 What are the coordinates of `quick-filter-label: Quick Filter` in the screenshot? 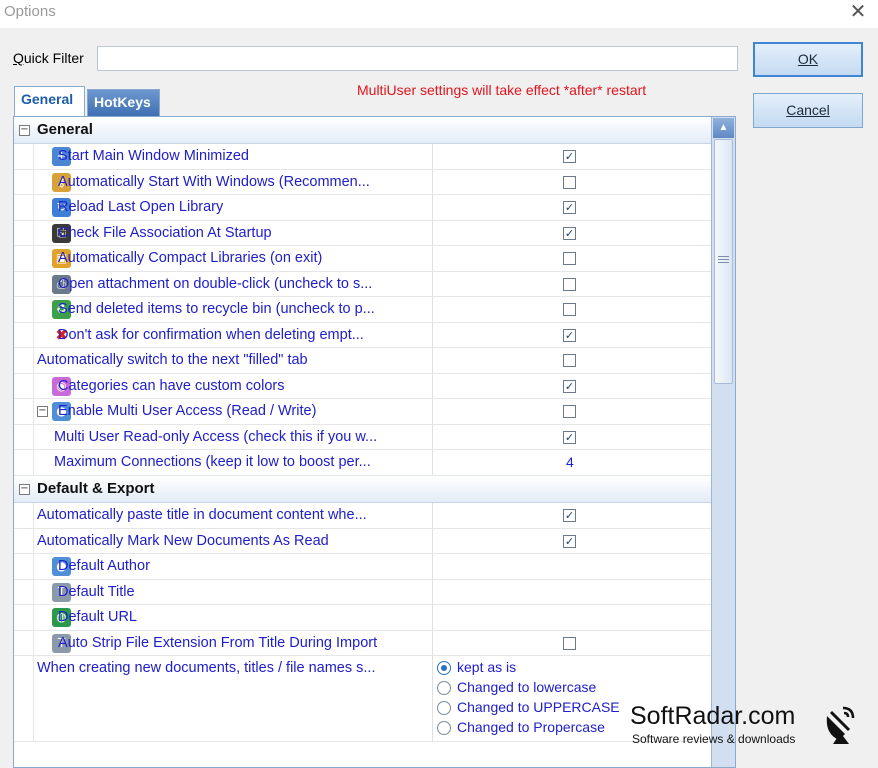 It's located at (48, 58).